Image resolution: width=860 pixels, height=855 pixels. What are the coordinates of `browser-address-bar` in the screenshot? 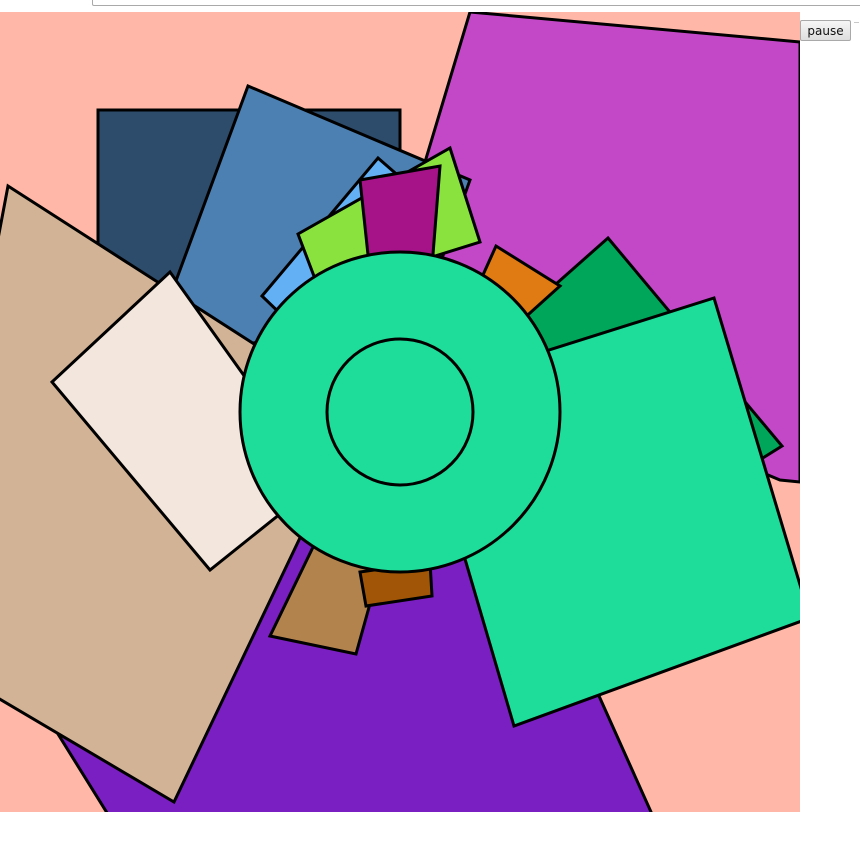 It's located at (430, 6).